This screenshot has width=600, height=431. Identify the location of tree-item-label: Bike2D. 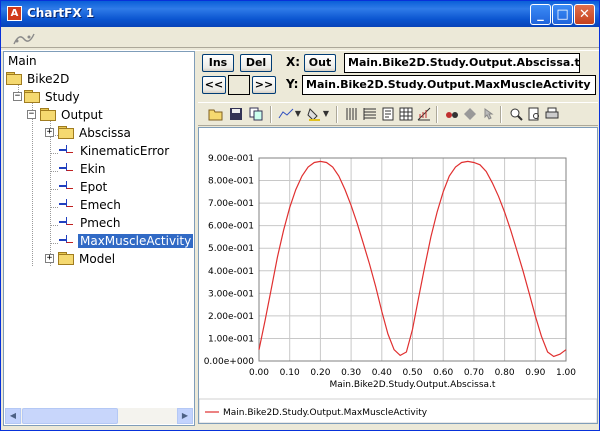
(48, 79).